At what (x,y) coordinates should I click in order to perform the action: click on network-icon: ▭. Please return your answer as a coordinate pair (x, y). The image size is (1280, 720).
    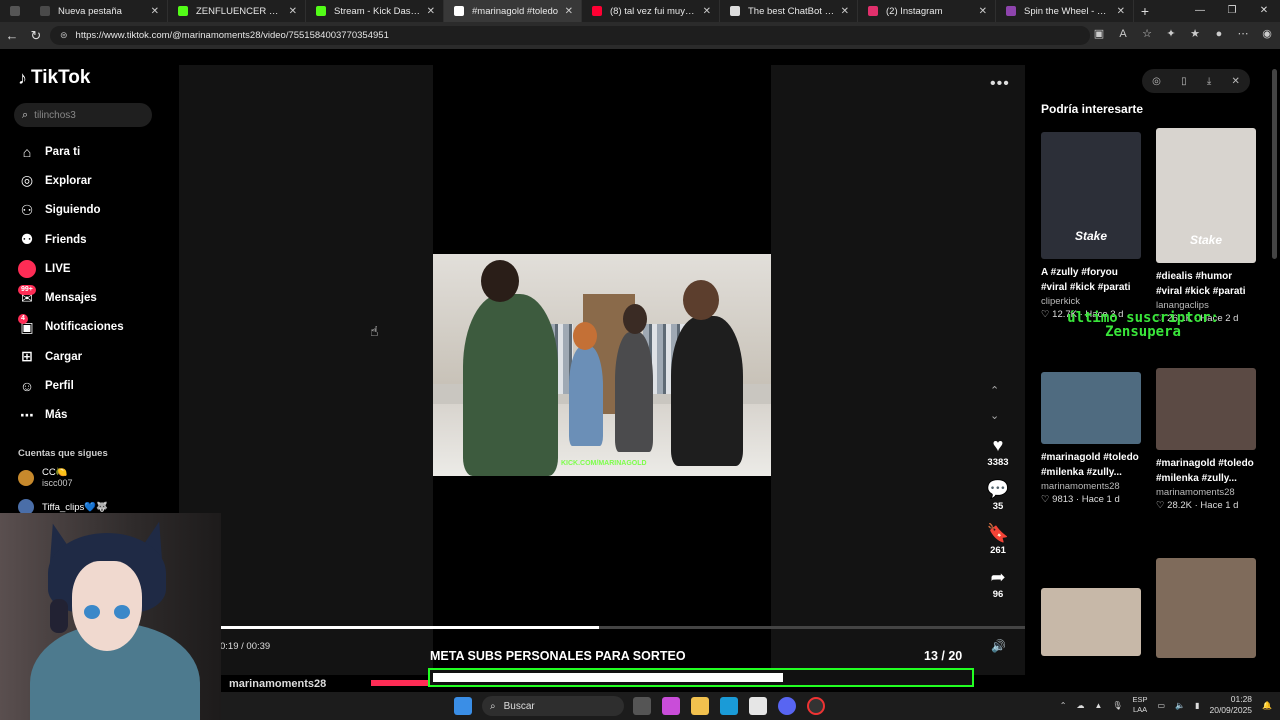
    Looking at the image, I should click on (1162, 705).